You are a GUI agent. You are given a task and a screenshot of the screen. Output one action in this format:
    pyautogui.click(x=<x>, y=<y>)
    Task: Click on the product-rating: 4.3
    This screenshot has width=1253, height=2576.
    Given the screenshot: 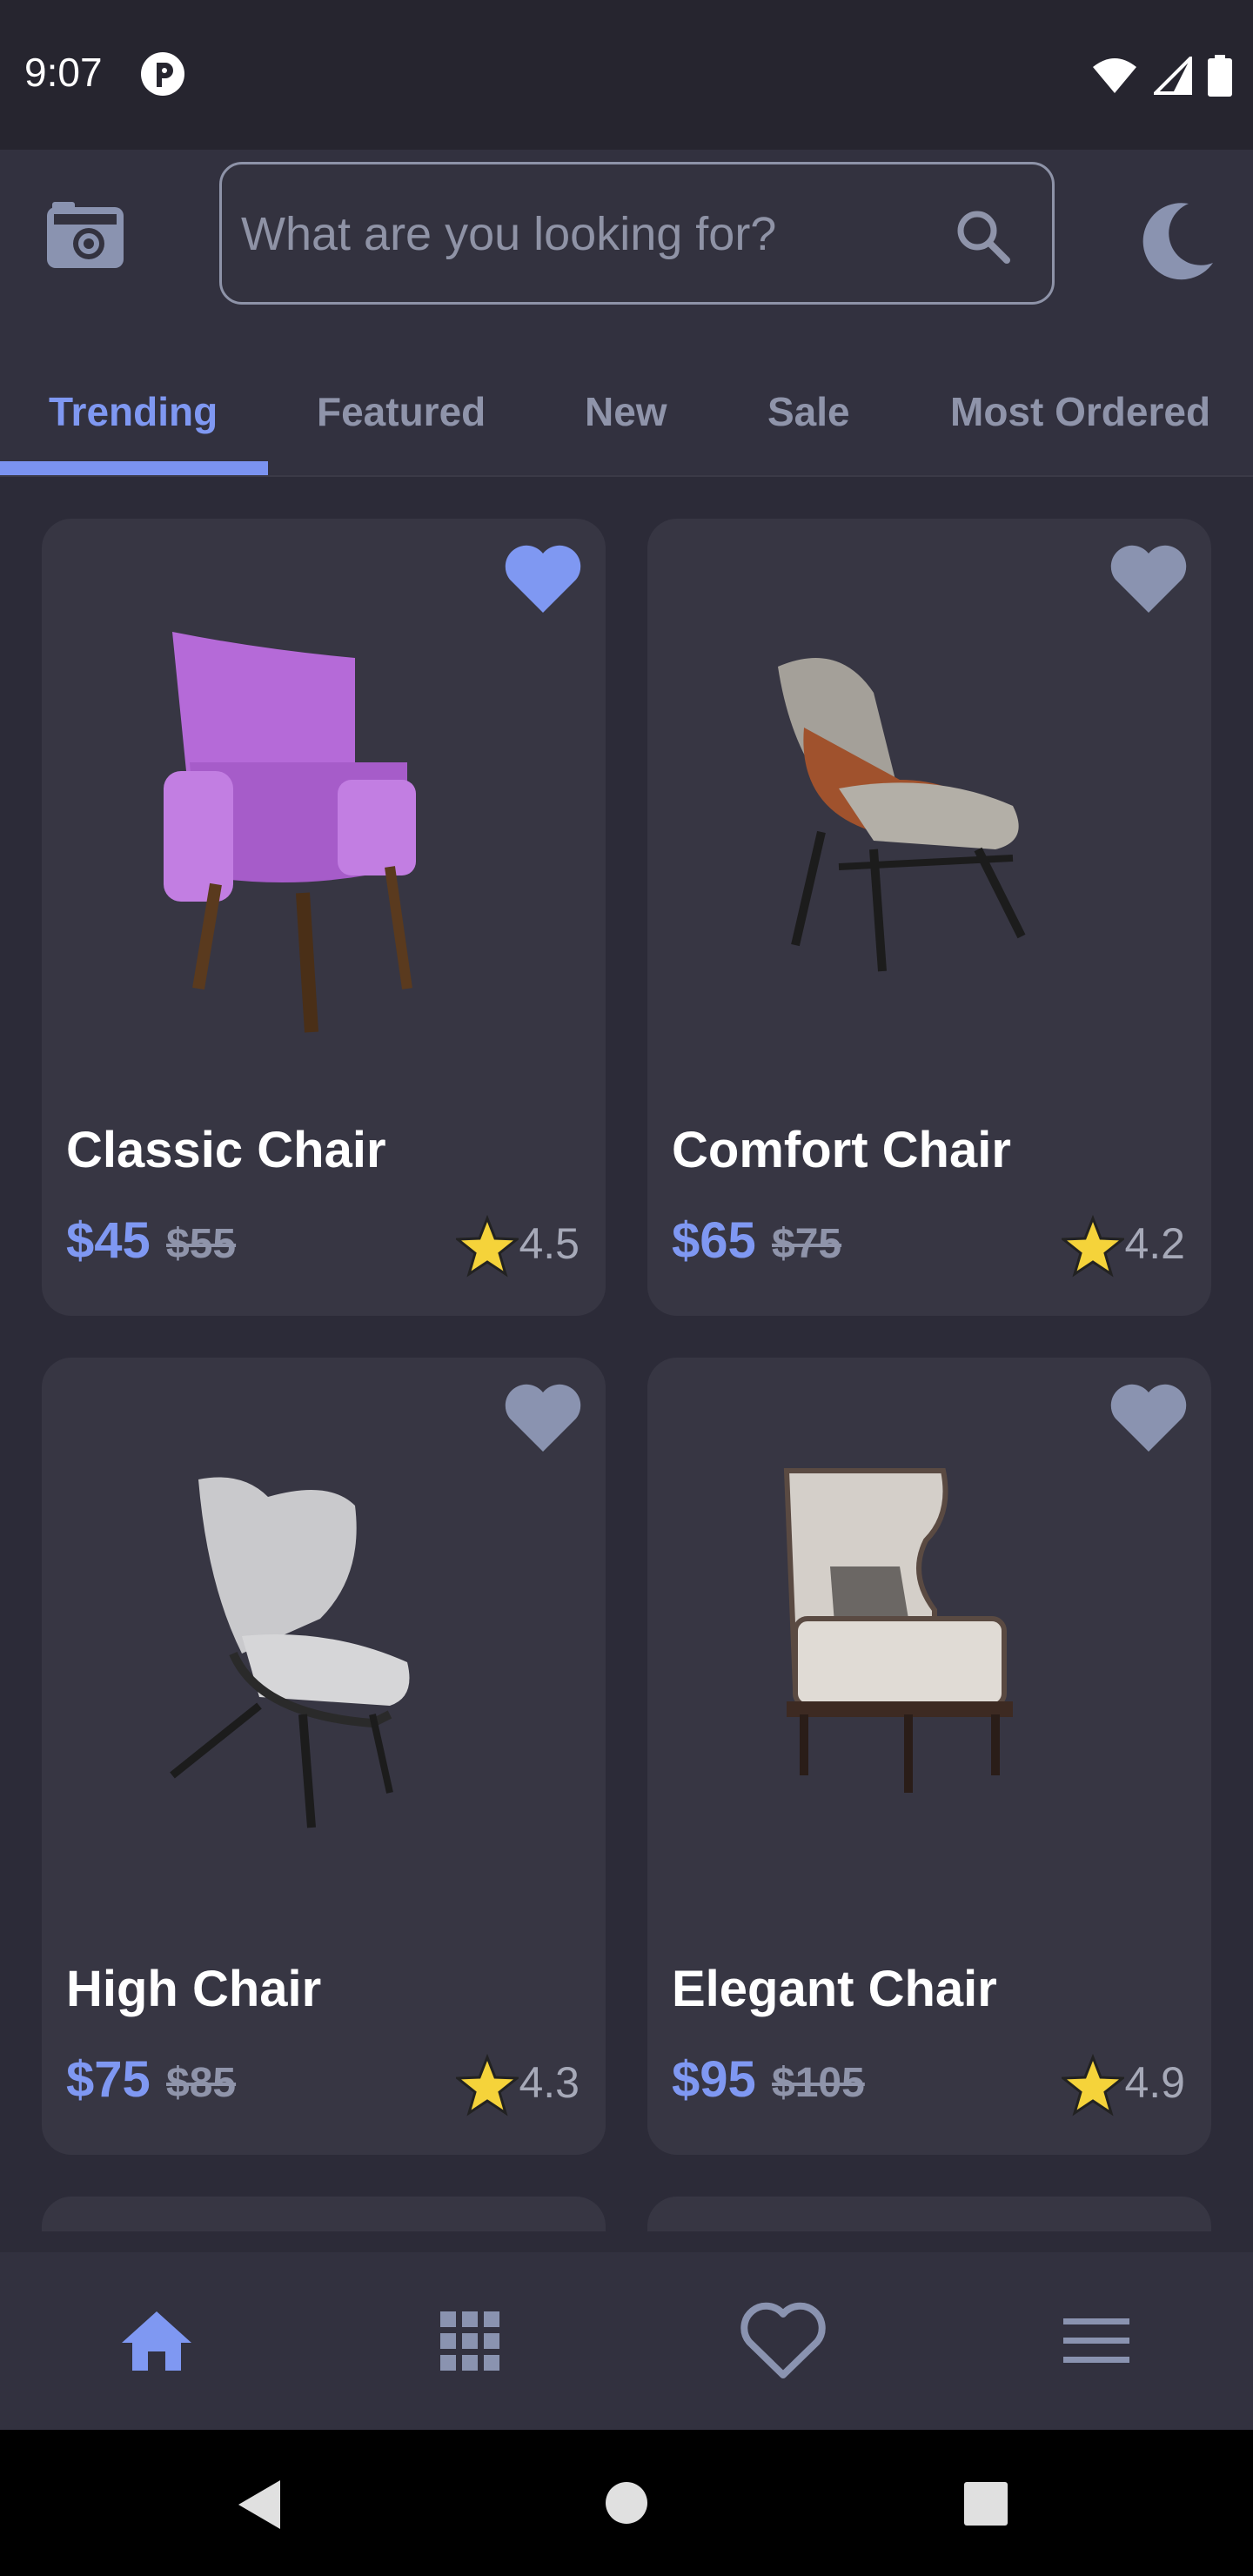 What is the action you would take?
    pyautogui.click(x=549, y=2083)
    